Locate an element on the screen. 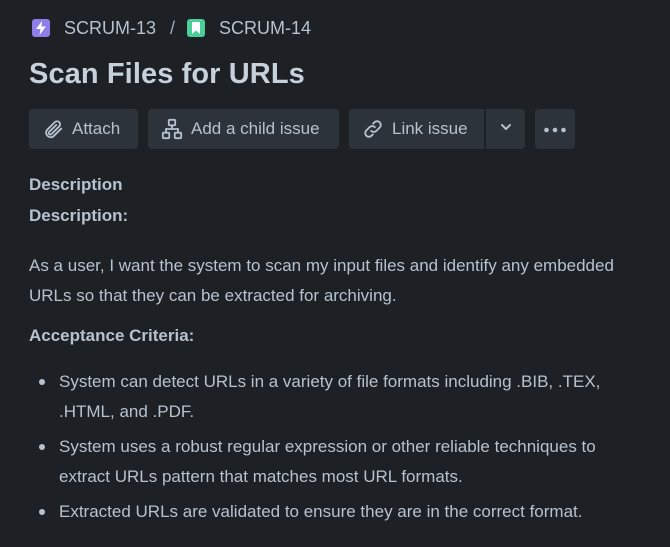 This screenshot has height=547, width=670. more-horizontal-icon is located at coordinates (555, 129).